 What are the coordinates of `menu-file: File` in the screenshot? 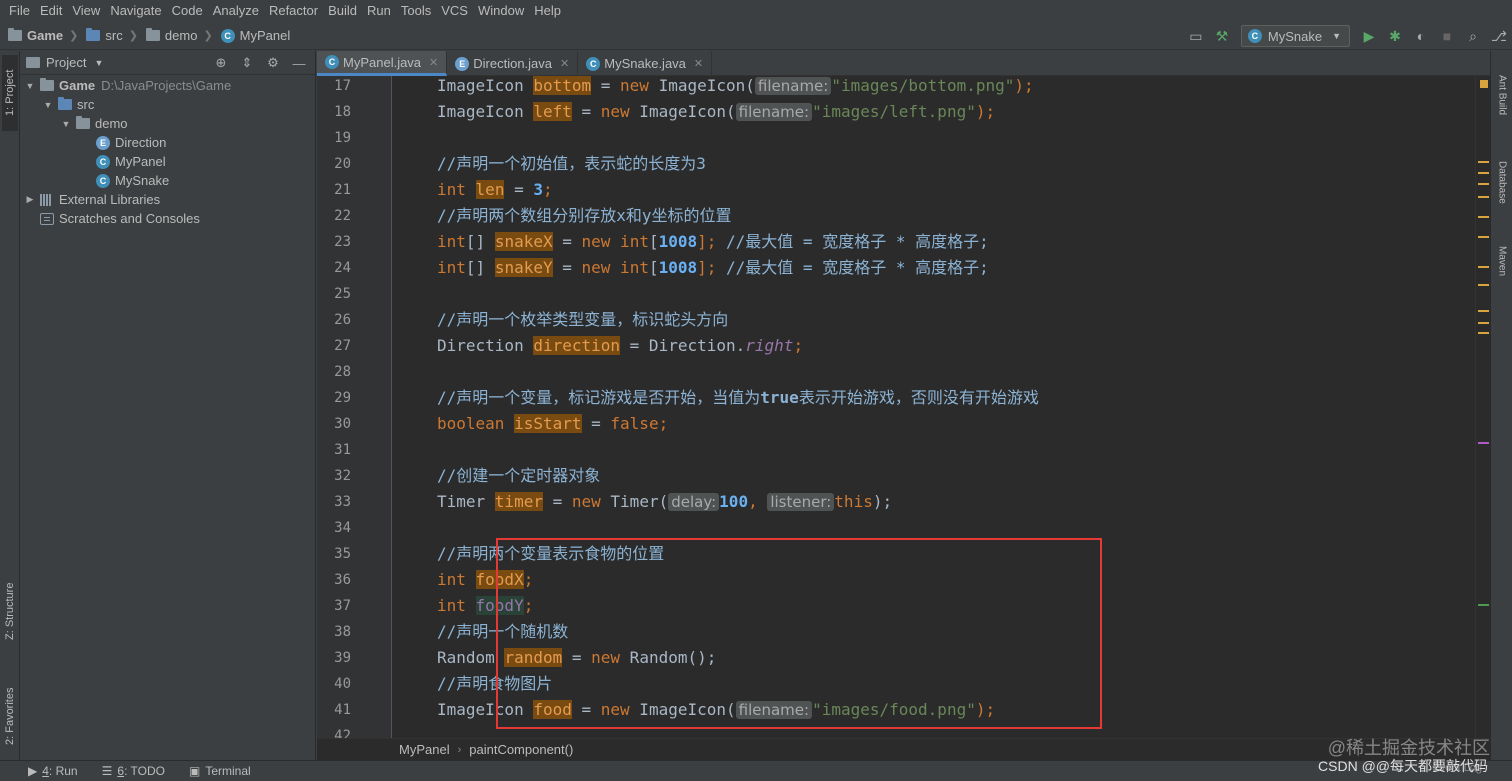 It's located at (19, 11).